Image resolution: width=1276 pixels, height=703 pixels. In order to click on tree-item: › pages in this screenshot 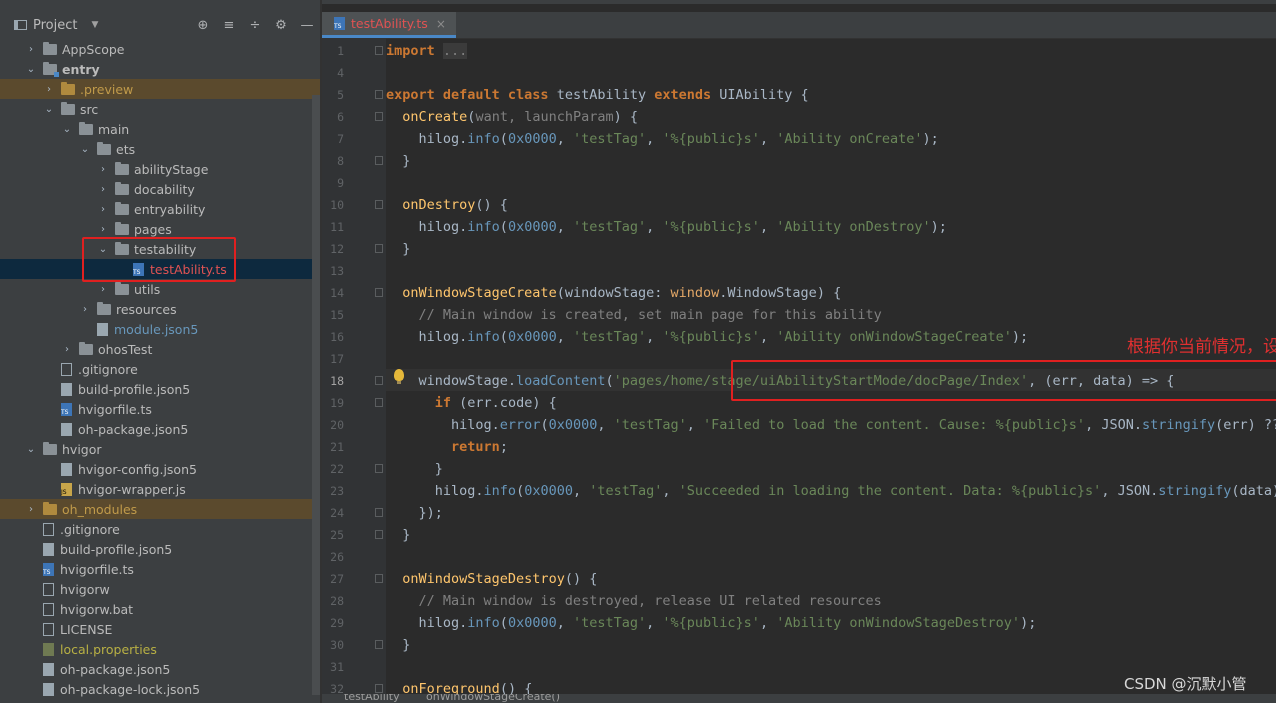, I will do `click(160, 229)`.